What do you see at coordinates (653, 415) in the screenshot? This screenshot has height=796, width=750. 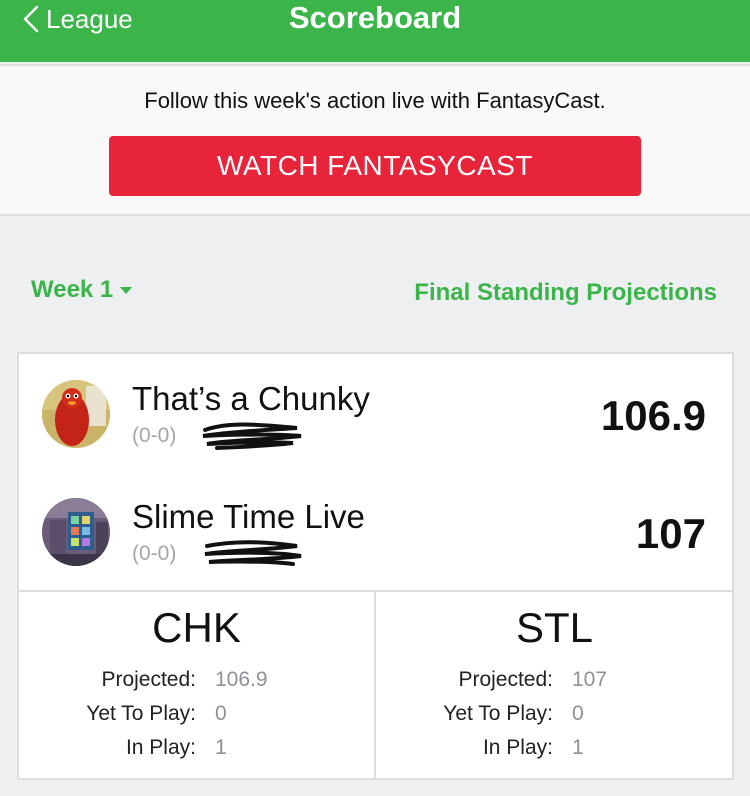 I see `team-score: 106.9` at bounding box center [653, 415].